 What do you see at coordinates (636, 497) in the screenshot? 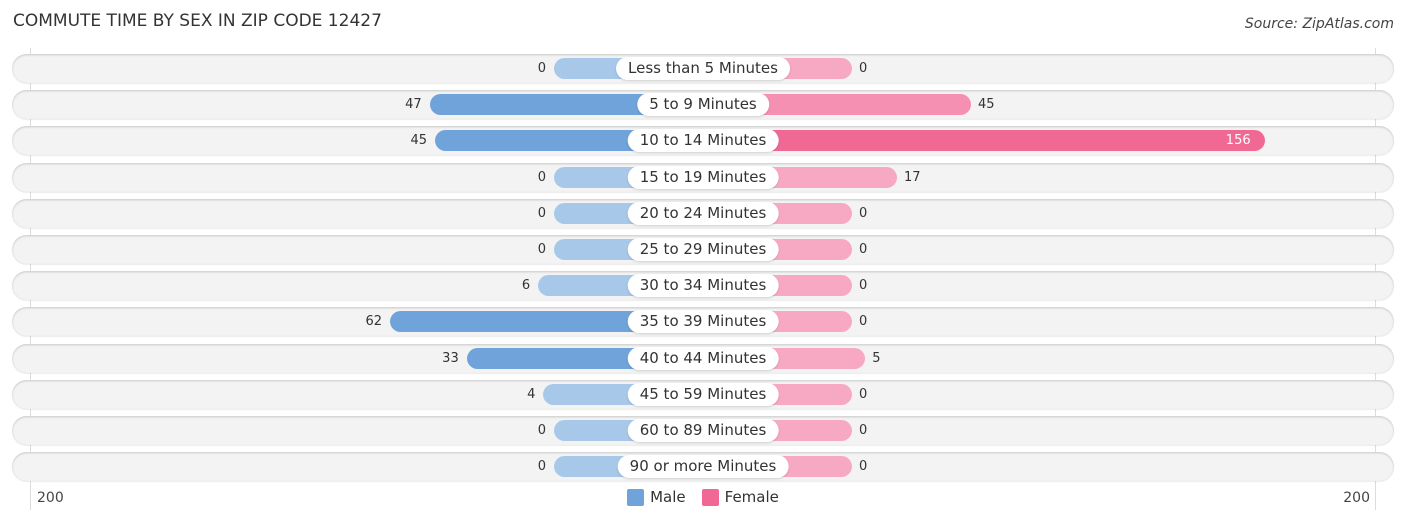
I see `legend-swatch-male` at bounding box center [636, 497].